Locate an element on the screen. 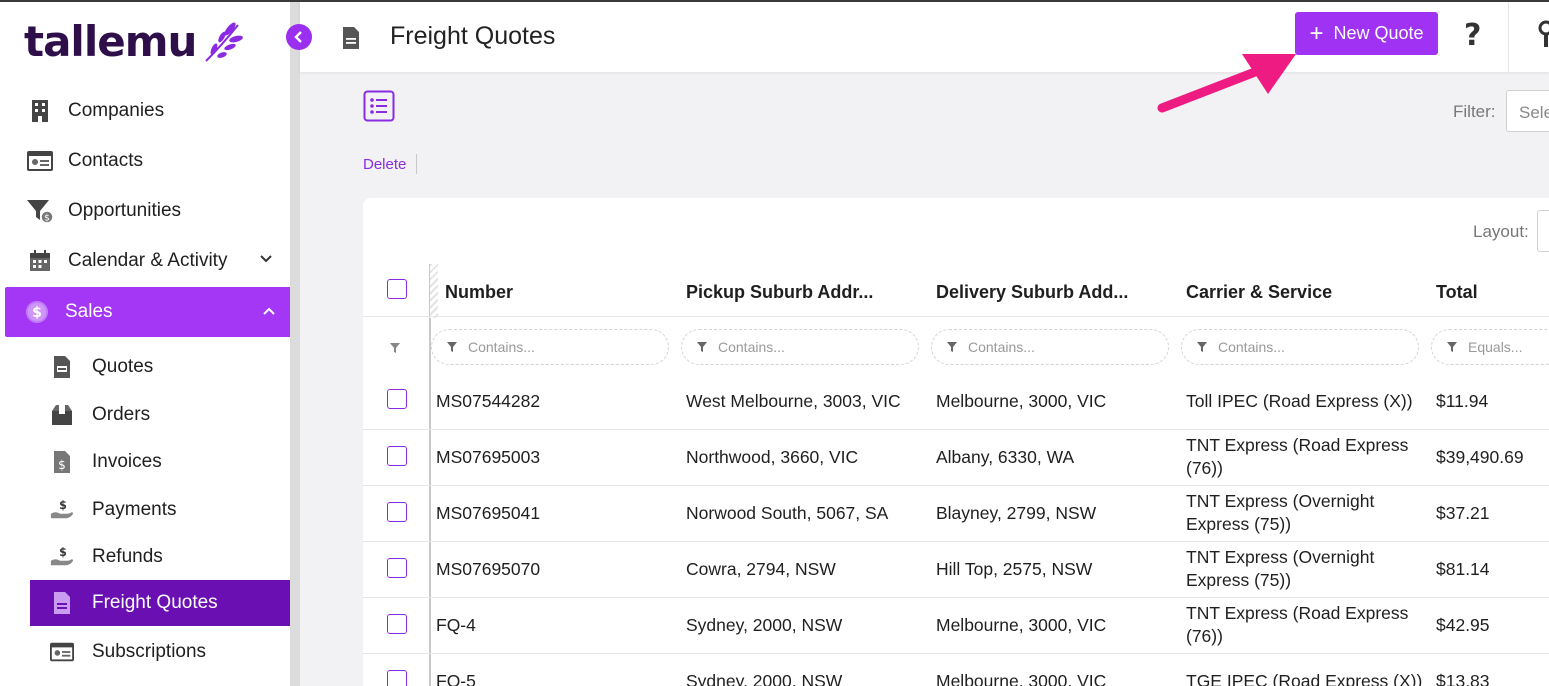  sidebar-item-invoices: $ Invoices is located at coordinates (162, 462).